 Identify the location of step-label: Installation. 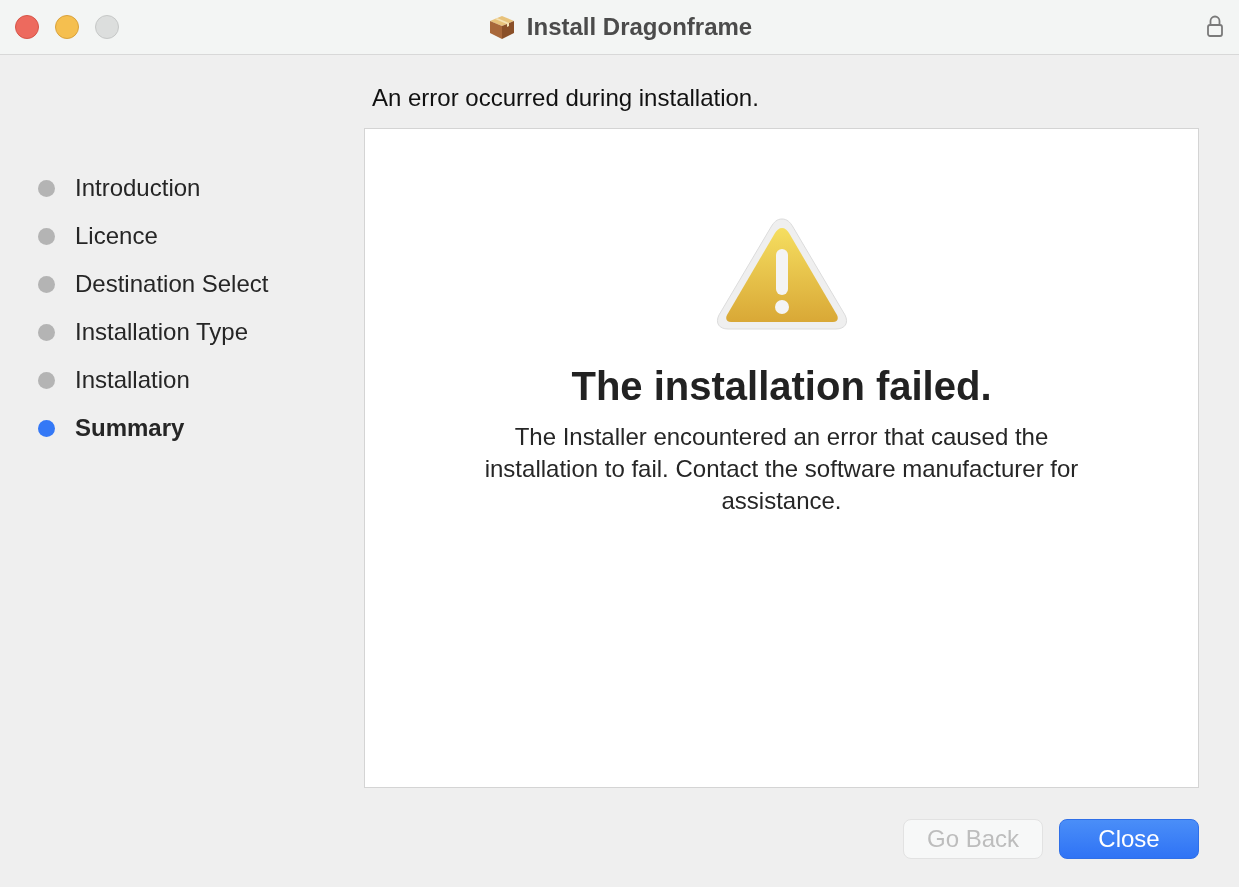
(132, 380).